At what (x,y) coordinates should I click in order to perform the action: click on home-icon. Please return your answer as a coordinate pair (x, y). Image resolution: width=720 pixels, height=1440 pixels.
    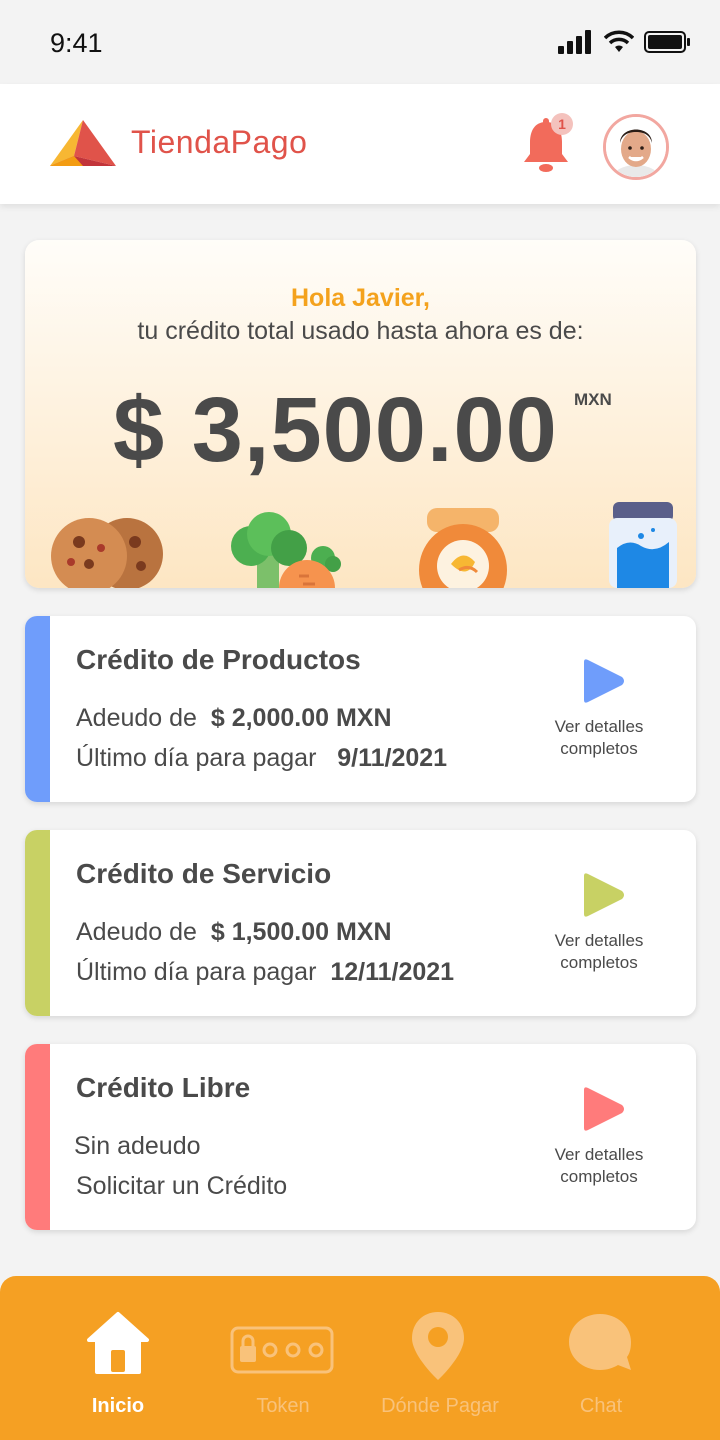
    Looking at the image, I should click on (118, 1343).